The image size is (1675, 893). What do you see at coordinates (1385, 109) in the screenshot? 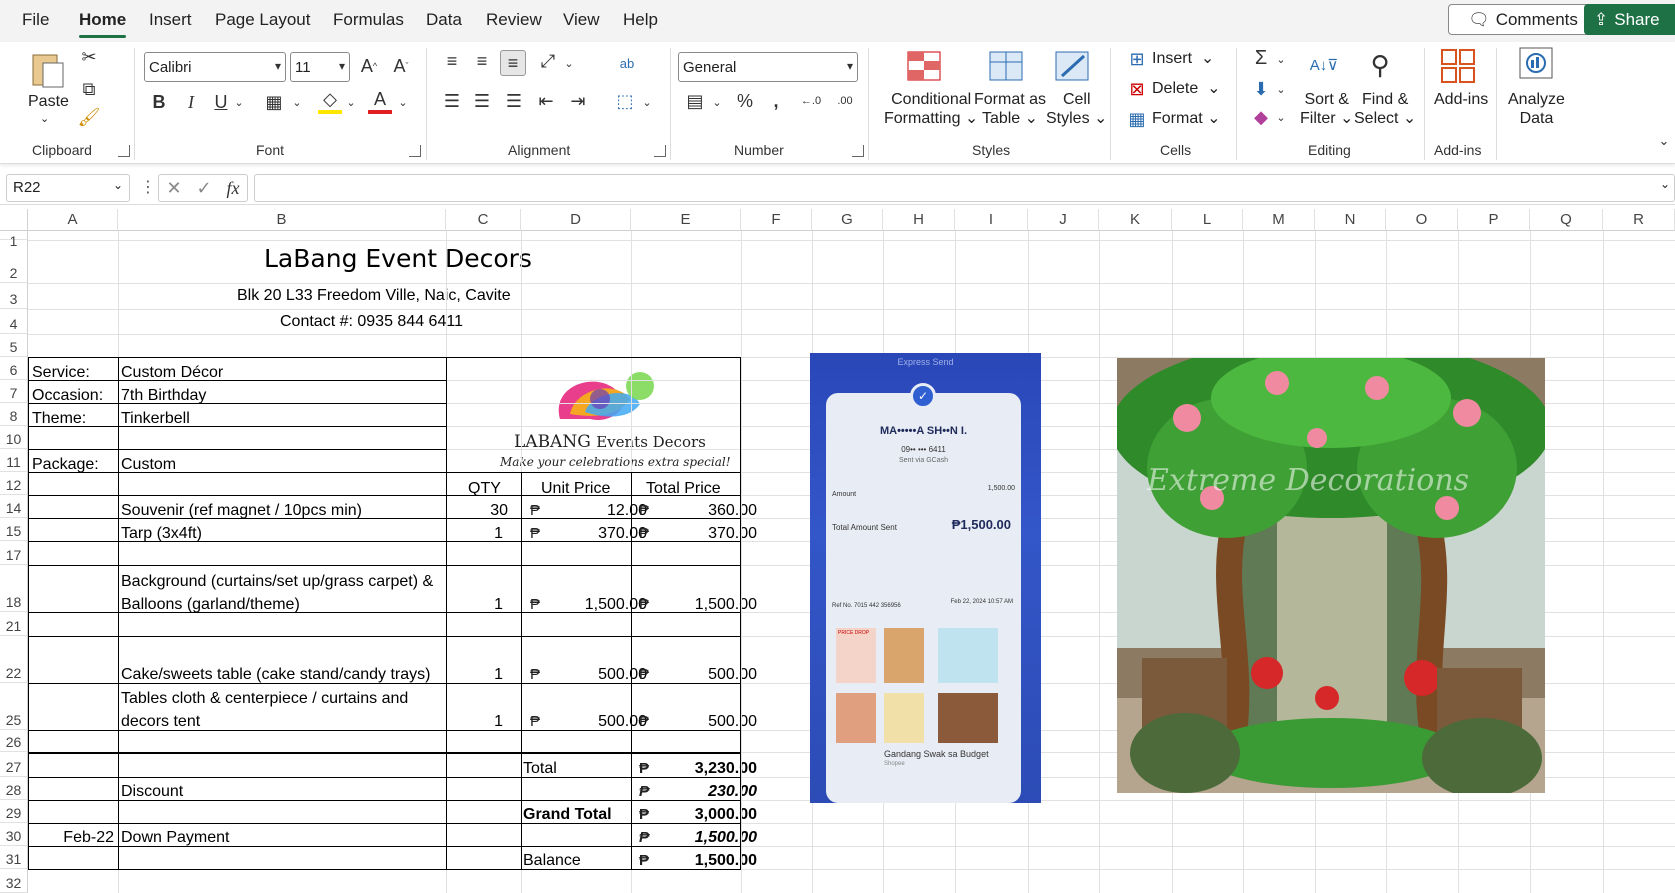
I see `find-select-button: Find & Select ⌄` at bounding box center [1385, 109].